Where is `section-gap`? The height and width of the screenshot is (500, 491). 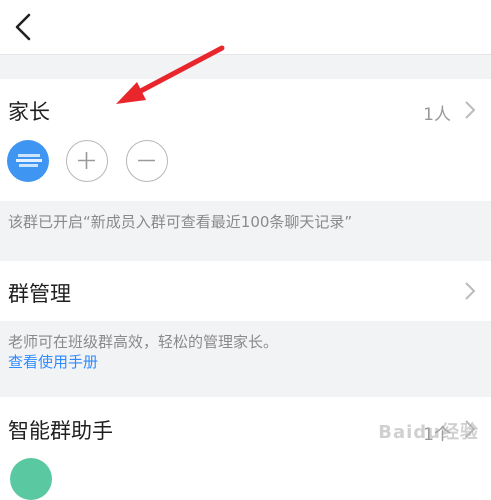 section-gap is located at coordinates (245, 67).